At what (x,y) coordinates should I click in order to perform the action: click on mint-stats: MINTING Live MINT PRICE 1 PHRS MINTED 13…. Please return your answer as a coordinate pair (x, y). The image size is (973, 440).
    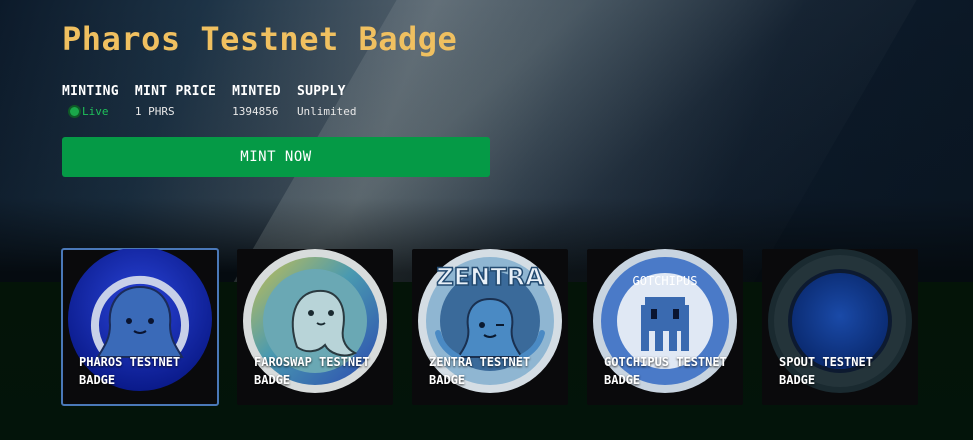
    Looking at the image, I should click on (217, 101).